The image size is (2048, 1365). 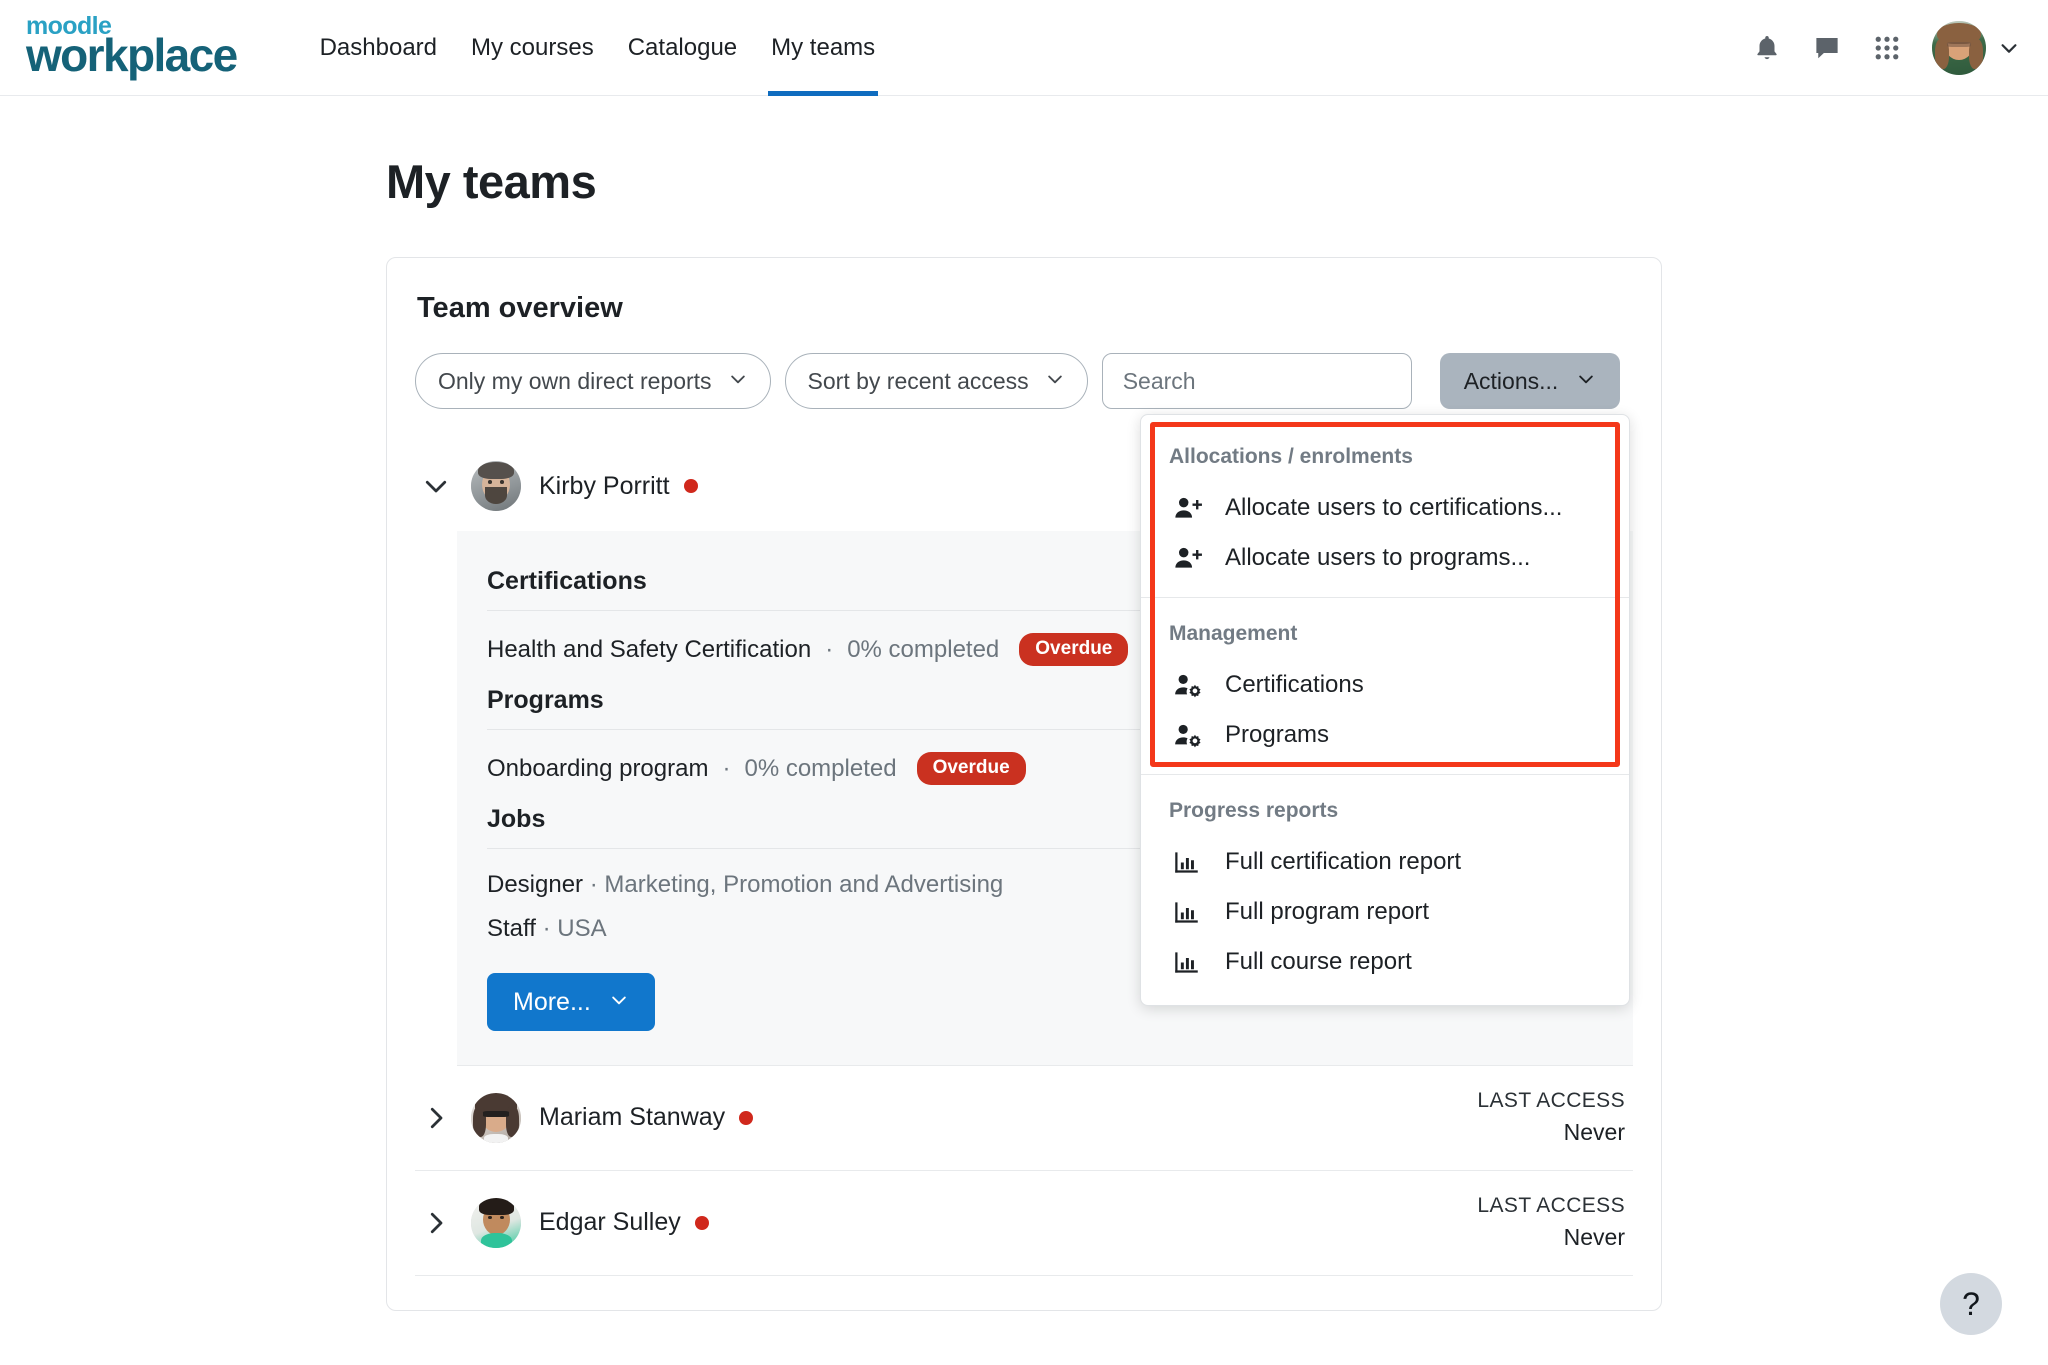 I want to click on certification-name: Health and Safety Certification, so click(x=649, y=649).